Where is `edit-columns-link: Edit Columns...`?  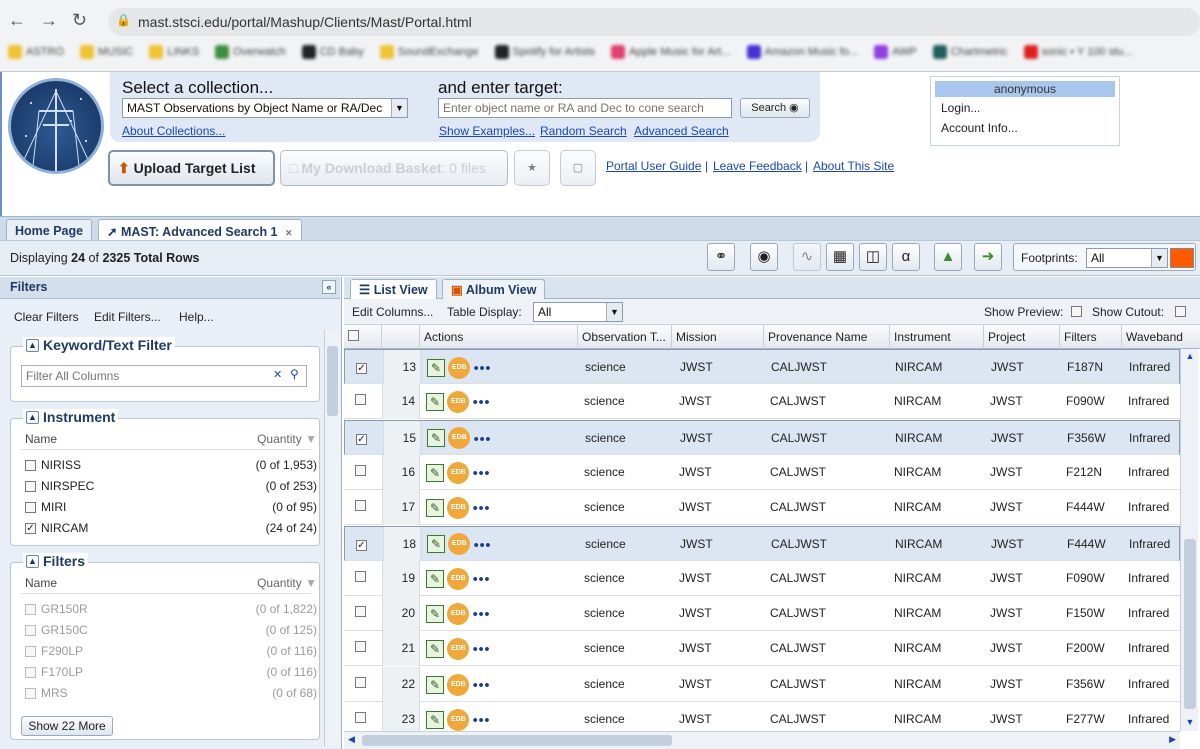
edit-columns-link: Edit Columns... is located at coordinates (392, 312).